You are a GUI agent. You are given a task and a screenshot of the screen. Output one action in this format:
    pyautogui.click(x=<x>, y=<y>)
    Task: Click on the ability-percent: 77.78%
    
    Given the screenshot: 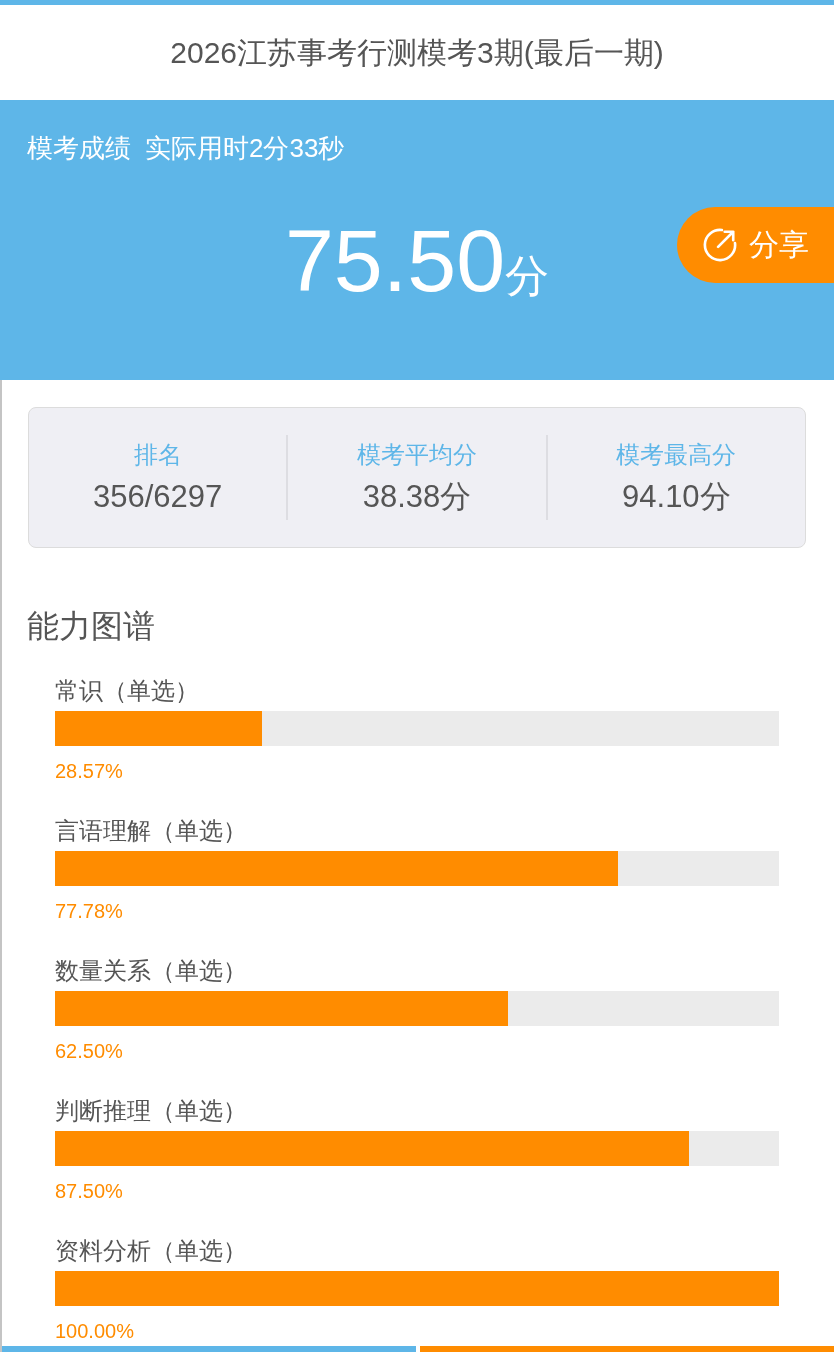 What is the action you would take?
    pyautogui.click(x=89, y=911)
    